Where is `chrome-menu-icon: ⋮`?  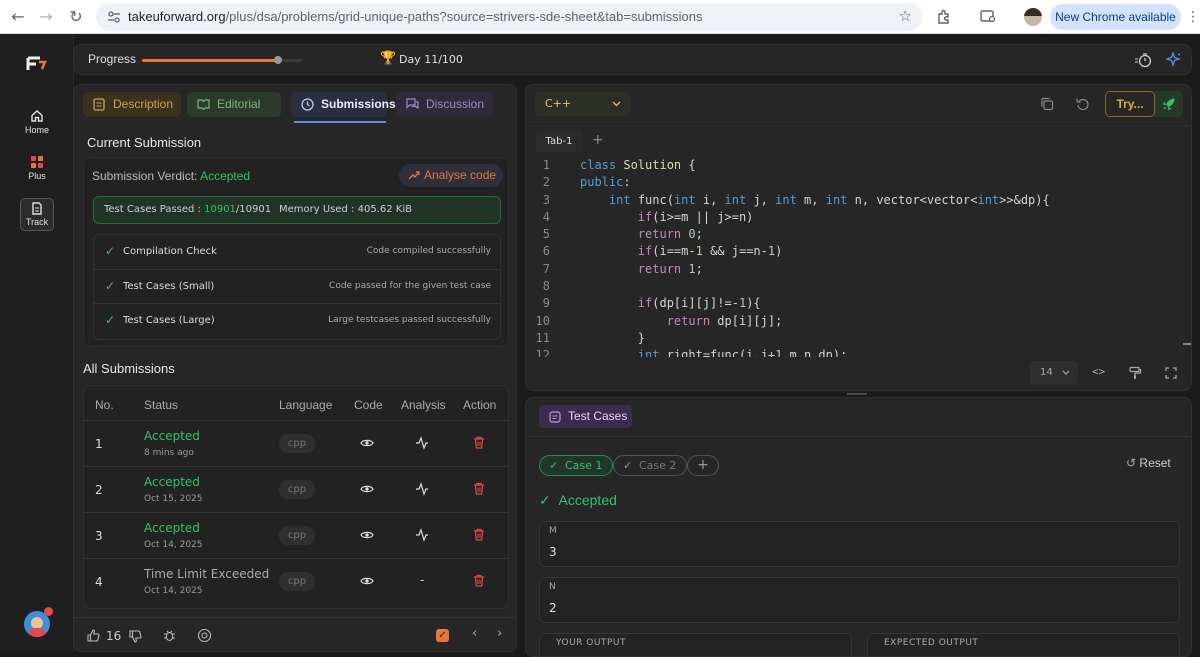 chrome-menu-icon: ⋮ is located at coordinates (1193, 17).